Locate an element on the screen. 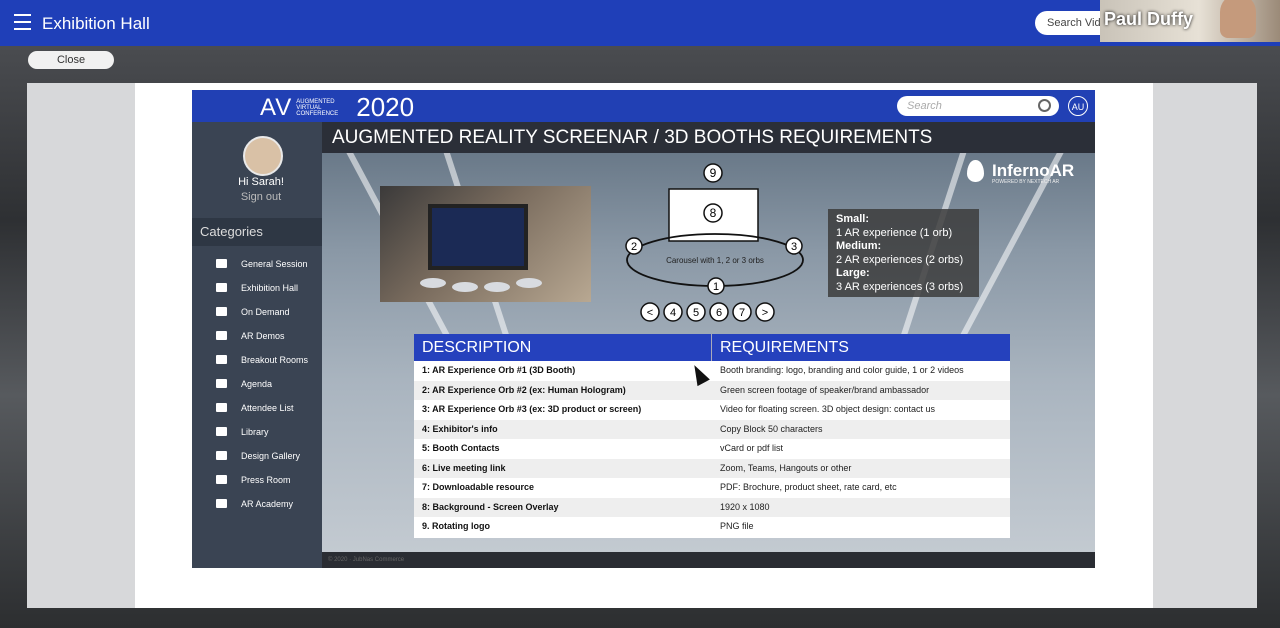 The height and width of the screenshot is (628, 1280). top-bar: Exhibition Hall Search Vid is located at coordinates (640, 23).